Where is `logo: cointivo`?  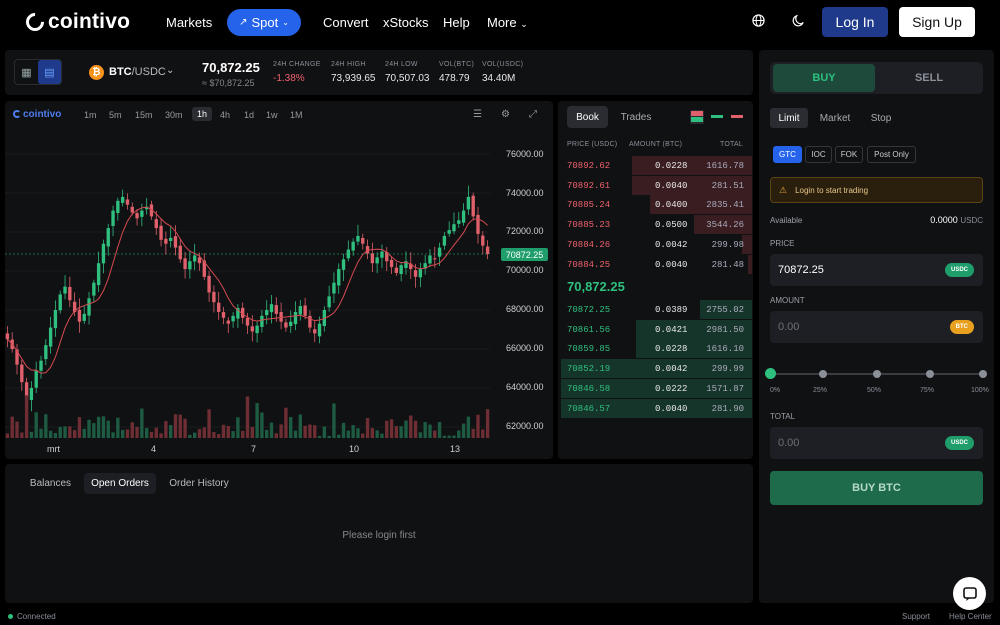 logo: cointivo is located at coordinates (76, 22).